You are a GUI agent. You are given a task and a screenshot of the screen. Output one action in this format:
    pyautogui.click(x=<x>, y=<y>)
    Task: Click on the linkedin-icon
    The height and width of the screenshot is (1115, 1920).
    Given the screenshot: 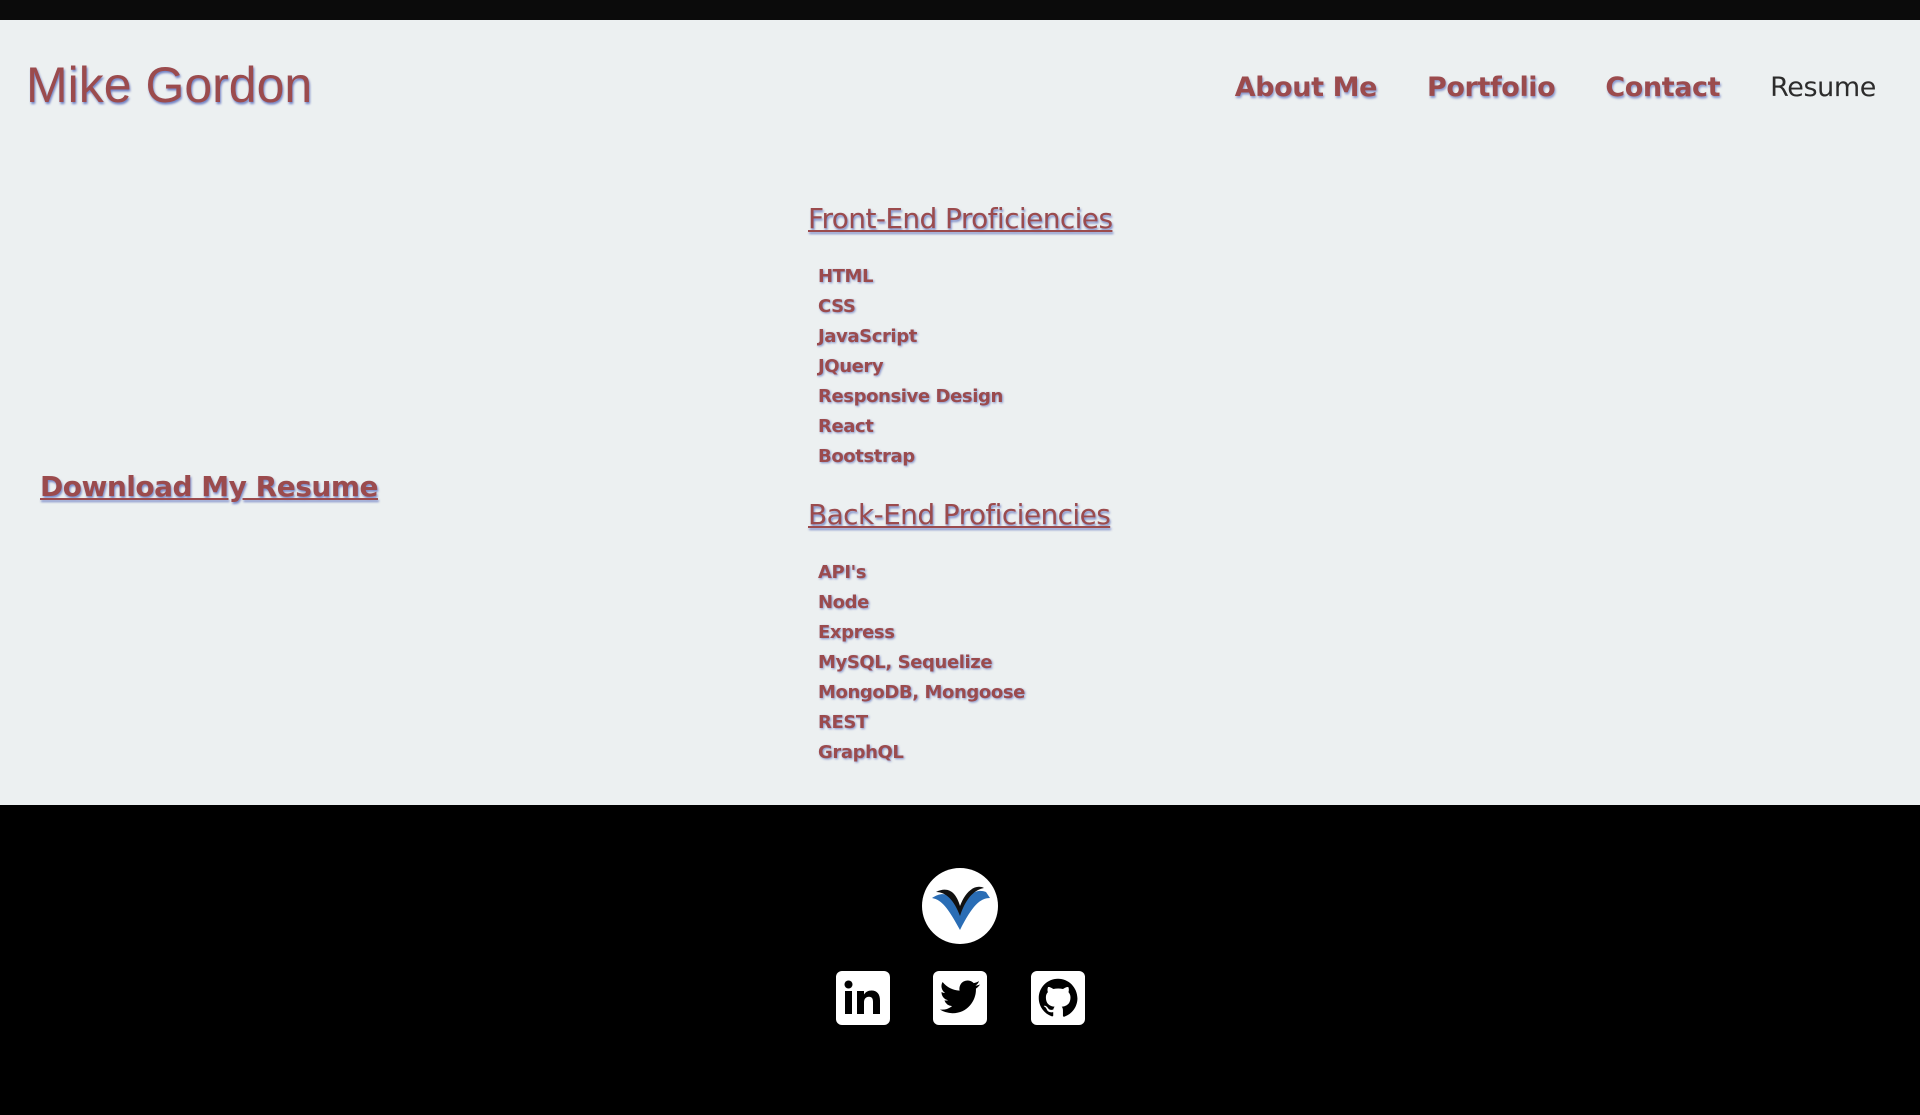 What is the action you would take?
    pyautogui.click(x=863, y=998)
    